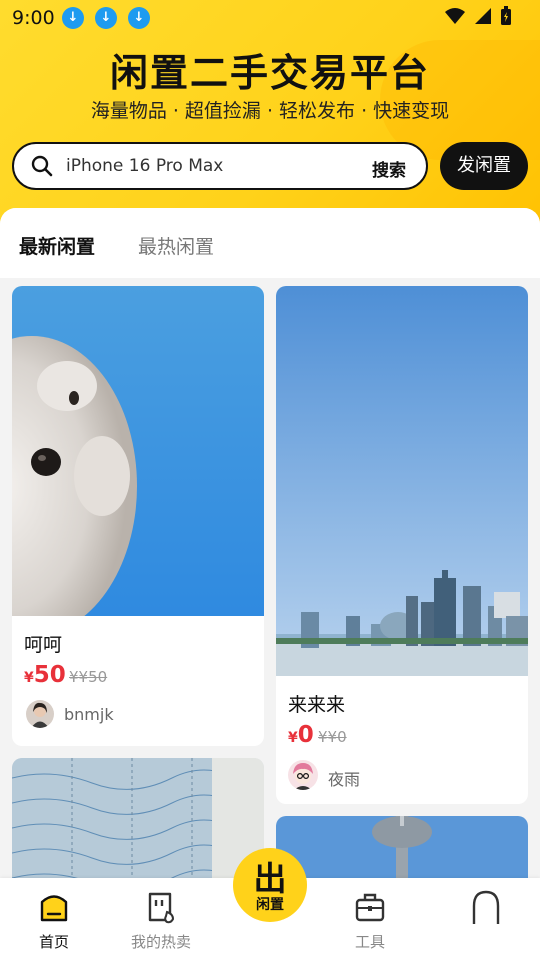  What do you see at coordinates (42, 166) in the screenshot?
I see `search-icon` at bounding box center [42, 166].